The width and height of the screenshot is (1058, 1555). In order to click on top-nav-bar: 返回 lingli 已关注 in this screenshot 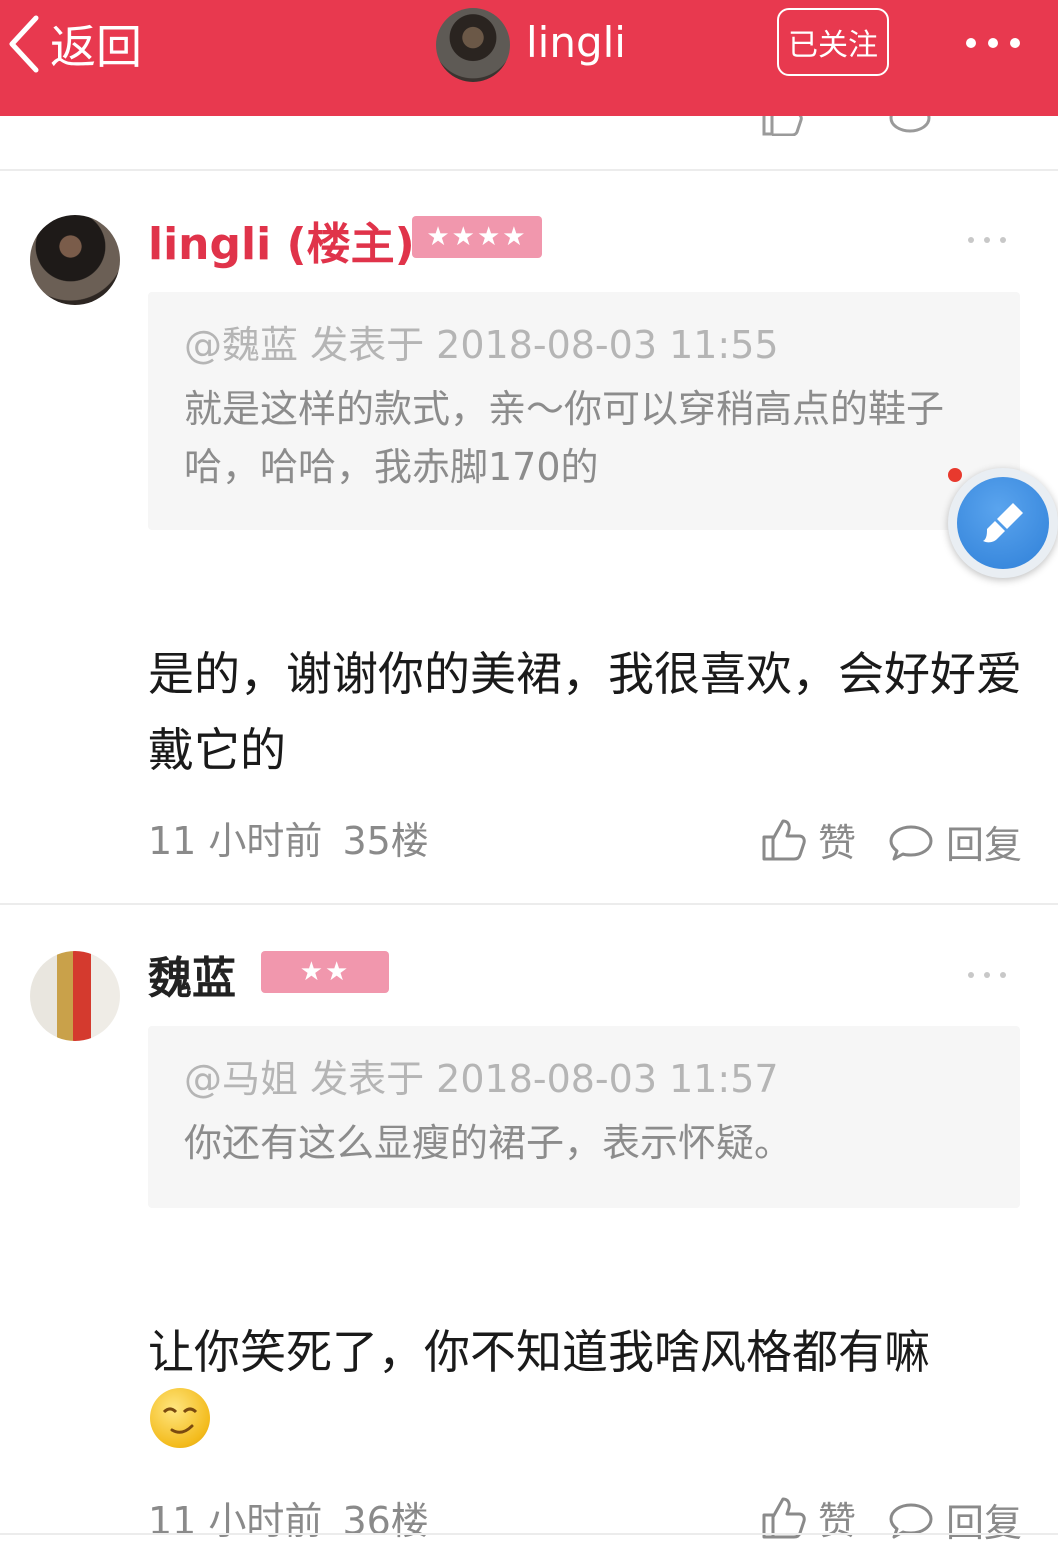, I will do `click(529, 58)`.